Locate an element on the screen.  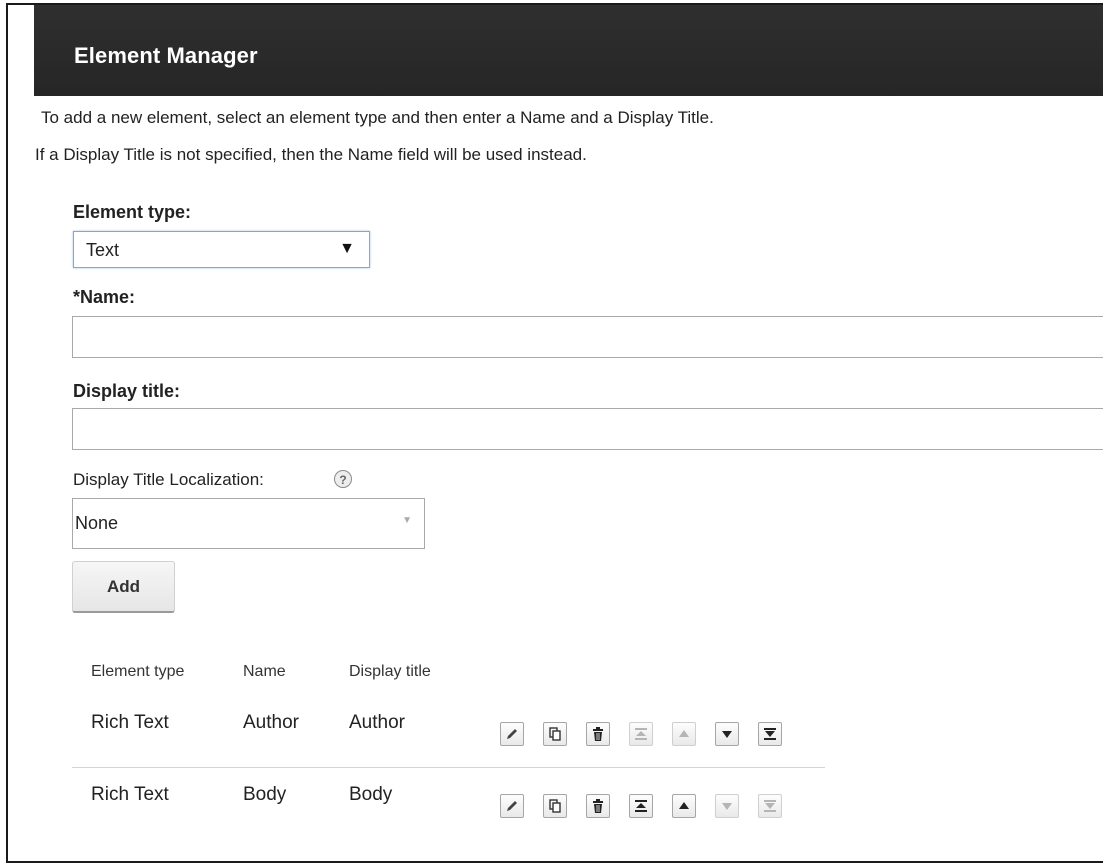
column-header-element-type: Element type is located at coordinates (138, 671).